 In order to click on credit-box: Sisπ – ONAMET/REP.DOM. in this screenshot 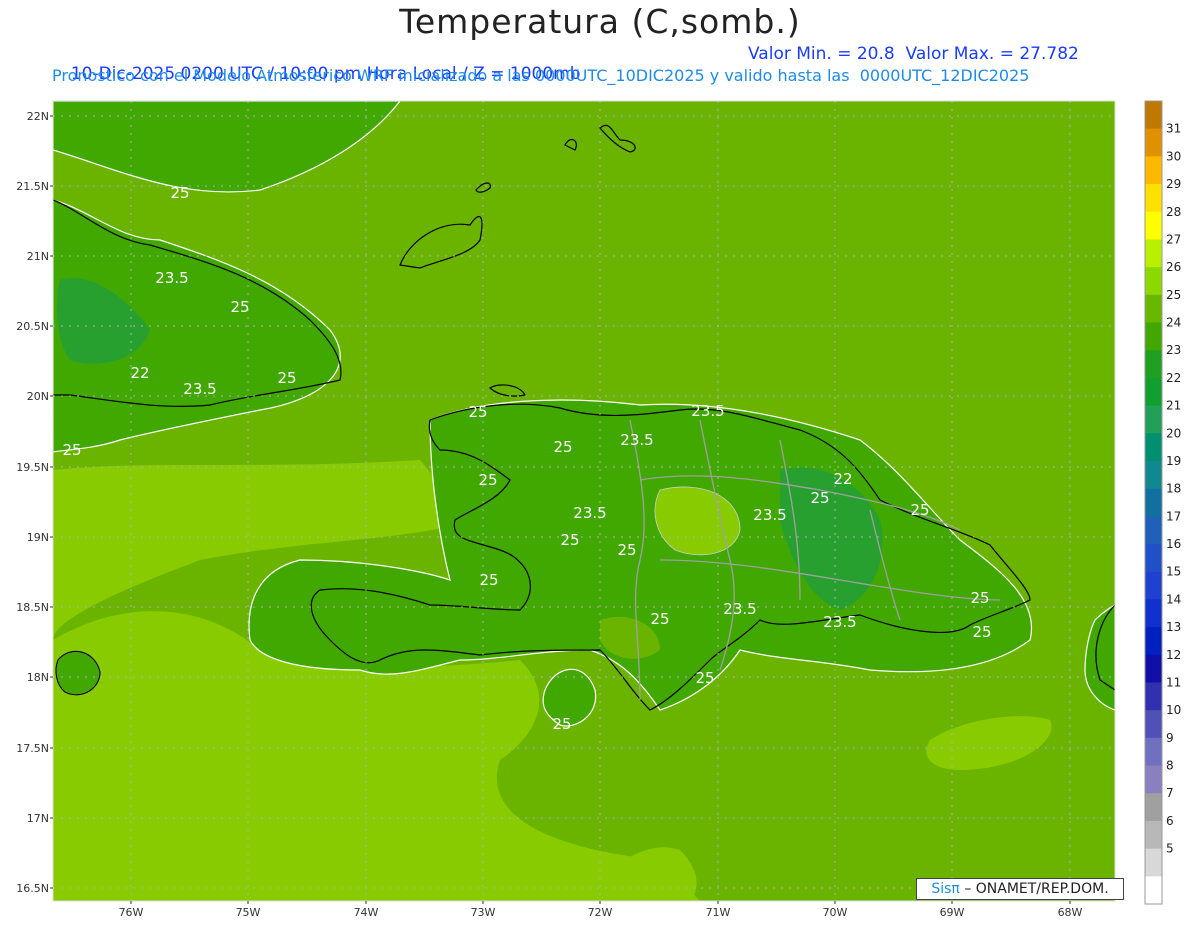, I will do `click(1020, 889)`.